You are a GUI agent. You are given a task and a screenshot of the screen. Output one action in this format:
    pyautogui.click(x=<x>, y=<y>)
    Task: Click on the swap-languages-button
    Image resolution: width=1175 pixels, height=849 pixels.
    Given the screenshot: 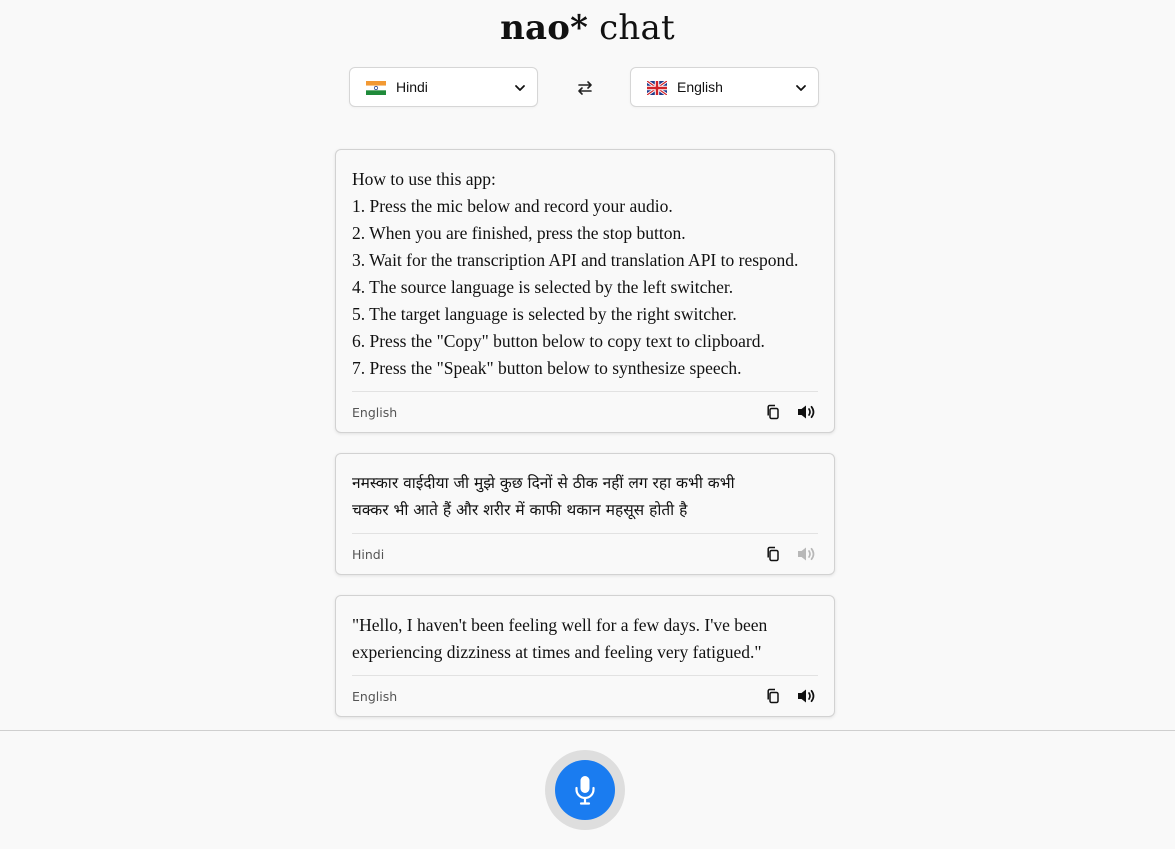 What is the action you would take?
    pyautogui.click(x=585, y=88)
    